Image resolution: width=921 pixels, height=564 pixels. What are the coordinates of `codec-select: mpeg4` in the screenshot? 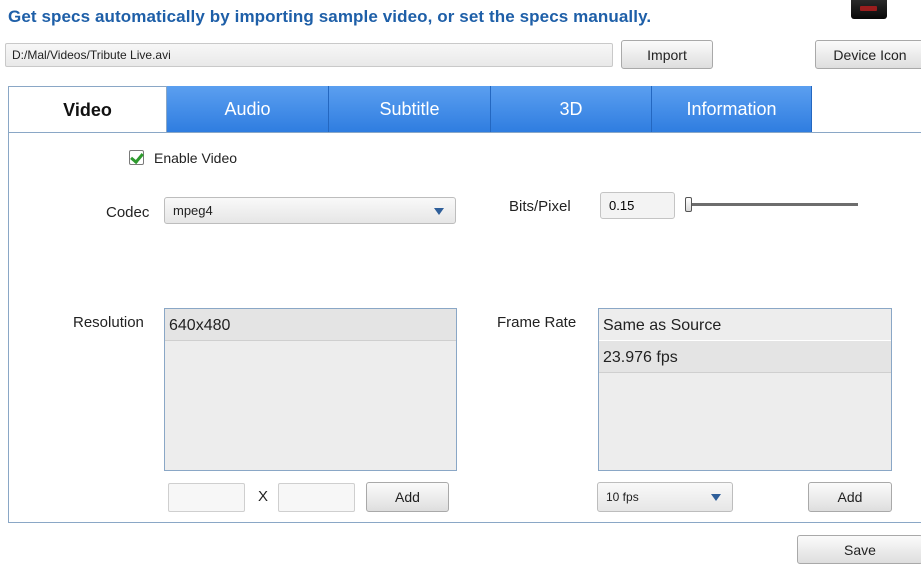 It's located at (310, 210).